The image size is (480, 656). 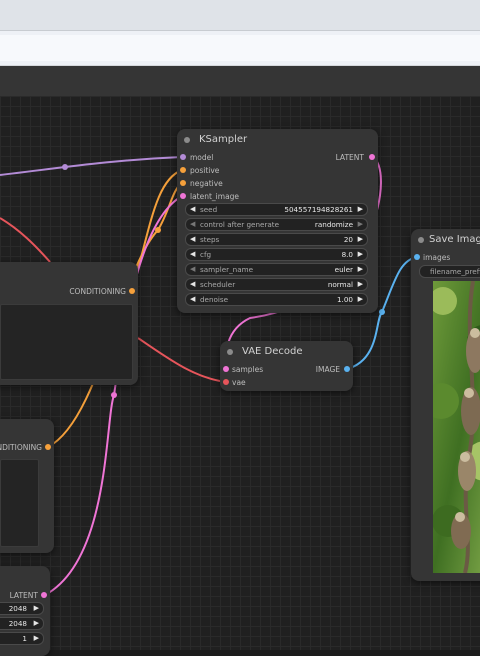 What do you see at coordinates (183, 183) in the screenshot?
I see `negative-input-dot` at bounding box center [183, 183].